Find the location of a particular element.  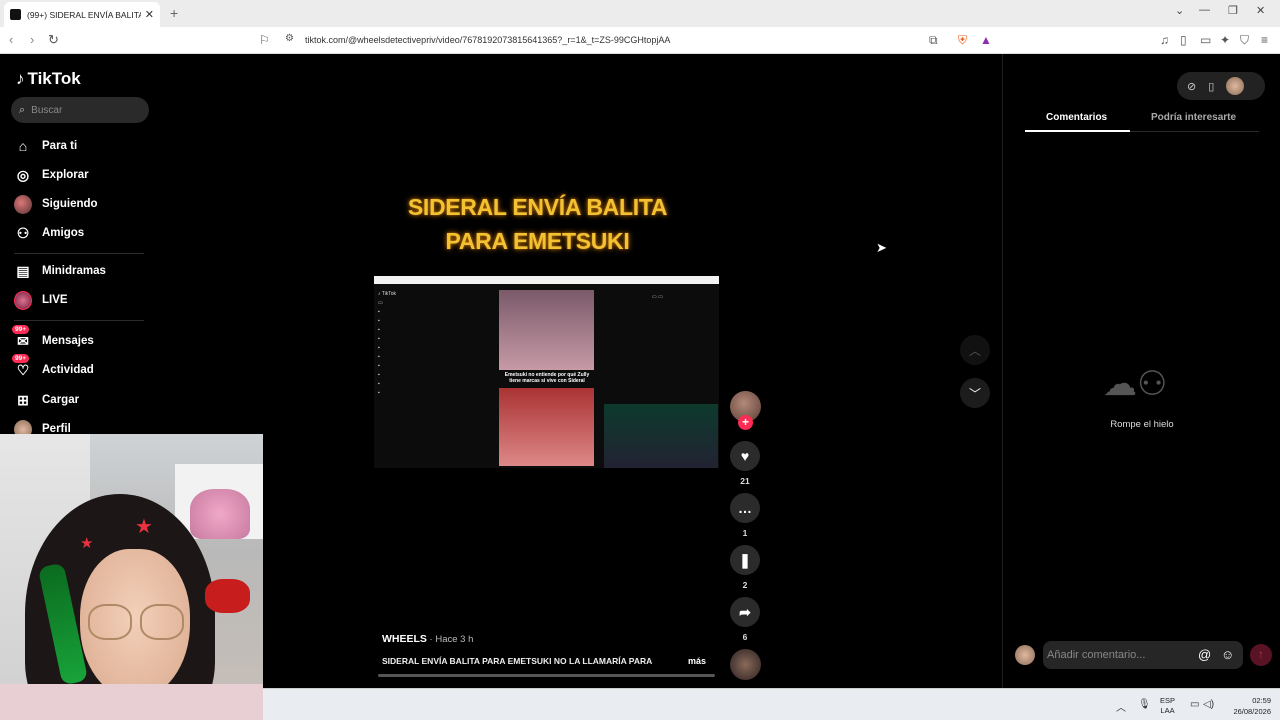

system-clock: 02:59 26/08/2026 is located at coordinates (1247, 706).